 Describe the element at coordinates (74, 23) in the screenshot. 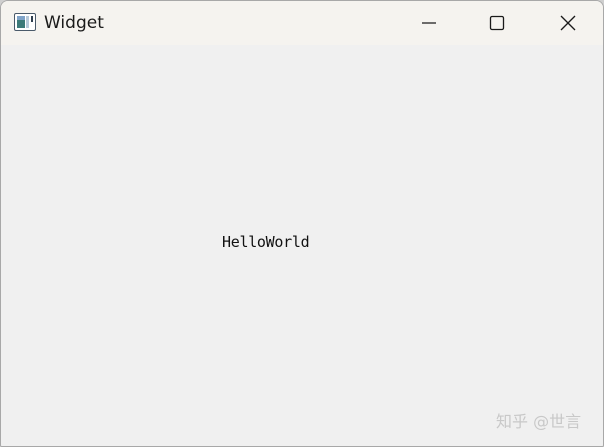

I see `window-title: Widget` at that location.